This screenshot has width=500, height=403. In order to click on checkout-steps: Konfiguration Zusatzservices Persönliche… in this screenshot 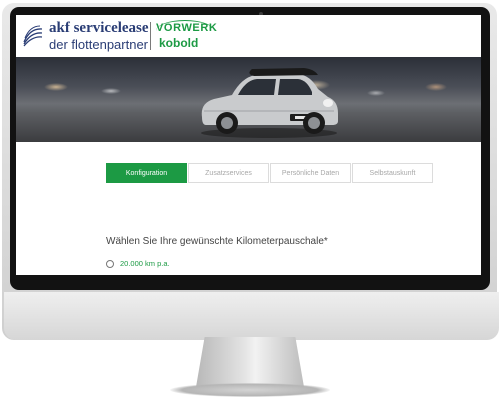, I will do `click(270, 173)`.